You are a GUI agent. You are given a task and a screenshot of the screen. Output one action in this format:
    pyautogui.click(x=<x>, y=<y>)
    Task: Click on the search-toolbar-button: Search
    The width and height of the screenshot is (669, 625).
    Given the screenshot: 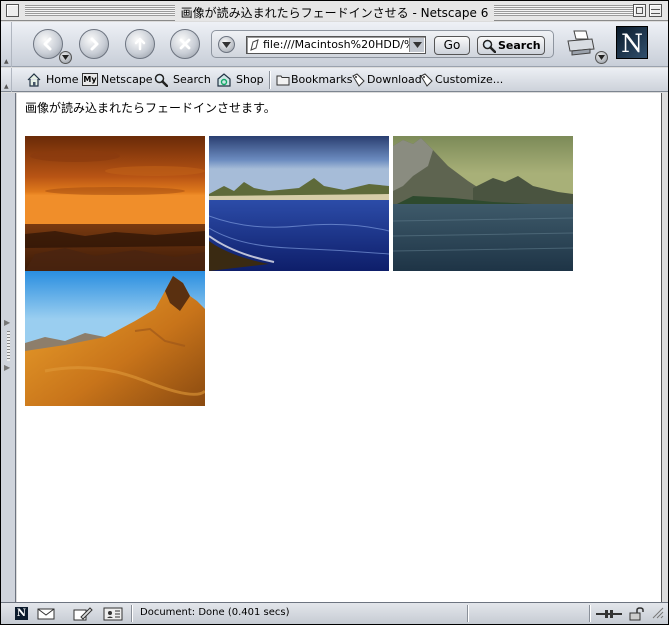 What is the action you would take?
    pyautogui.click(x=183, y=80)
    